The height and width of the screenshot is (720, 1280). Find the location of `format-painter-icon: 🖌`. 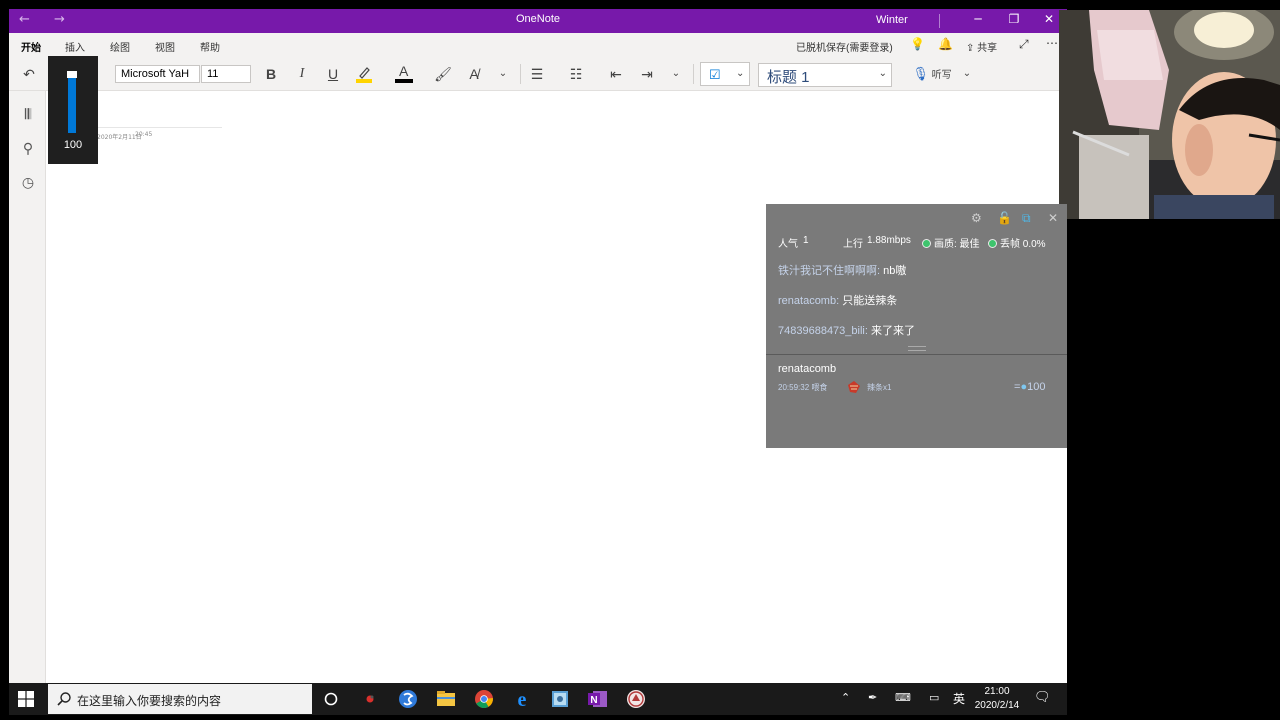

format-painter-icon: 🖌 is located at coordinates (443, 74).